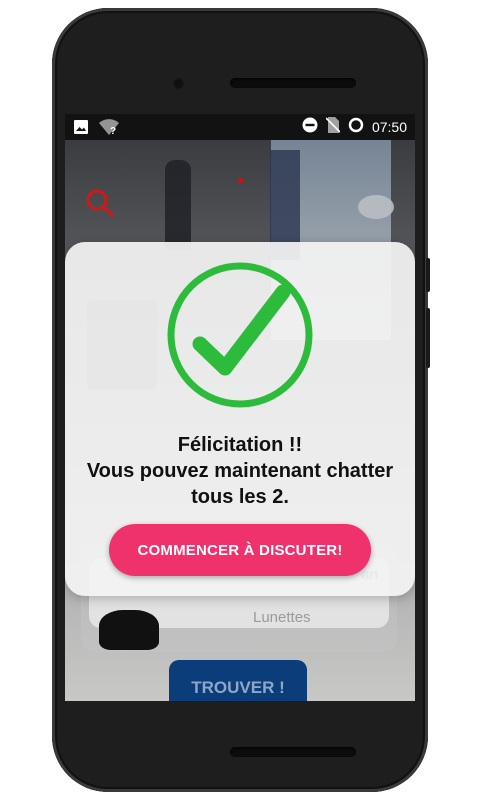  What do you see at coordinates (240, 335) in the screenshot?
I see `check-circle-icon` at bounding box center [240, 335].